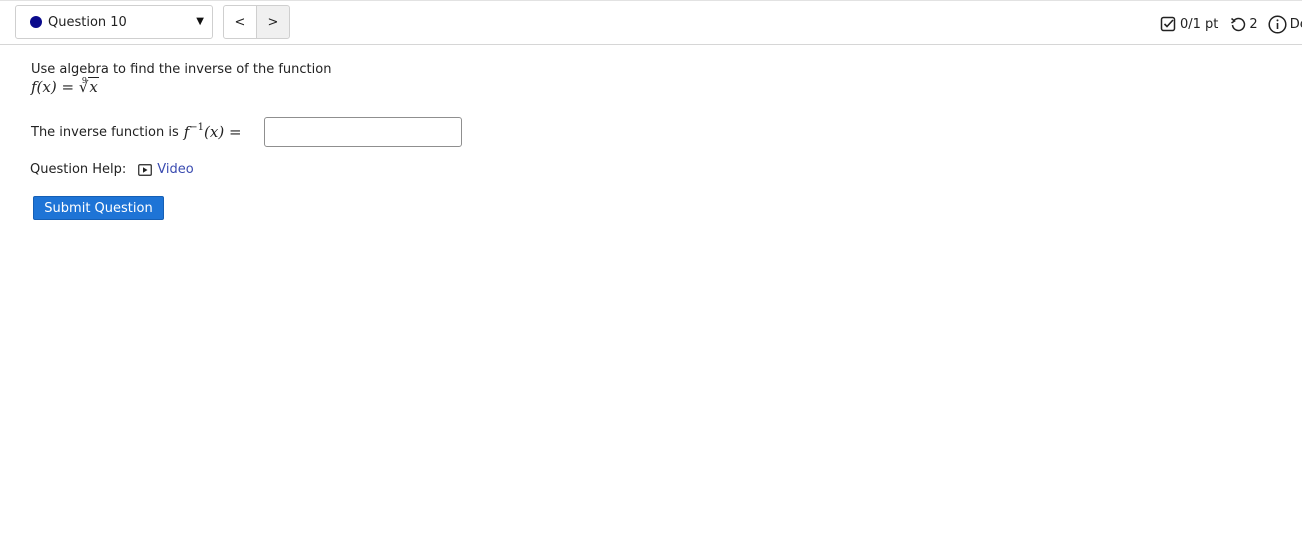 Image resolution: width=1302 pixels, height=542 pixels. I want to click on radicand: x, so click(93, 86).